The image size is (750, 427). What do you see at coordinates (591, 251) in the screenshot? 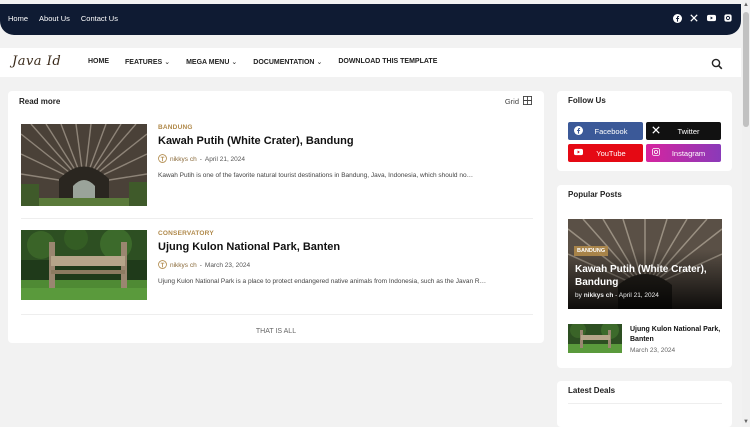
I see `popular-category-badge: BANDUNG` at bounding box center [591, 251].